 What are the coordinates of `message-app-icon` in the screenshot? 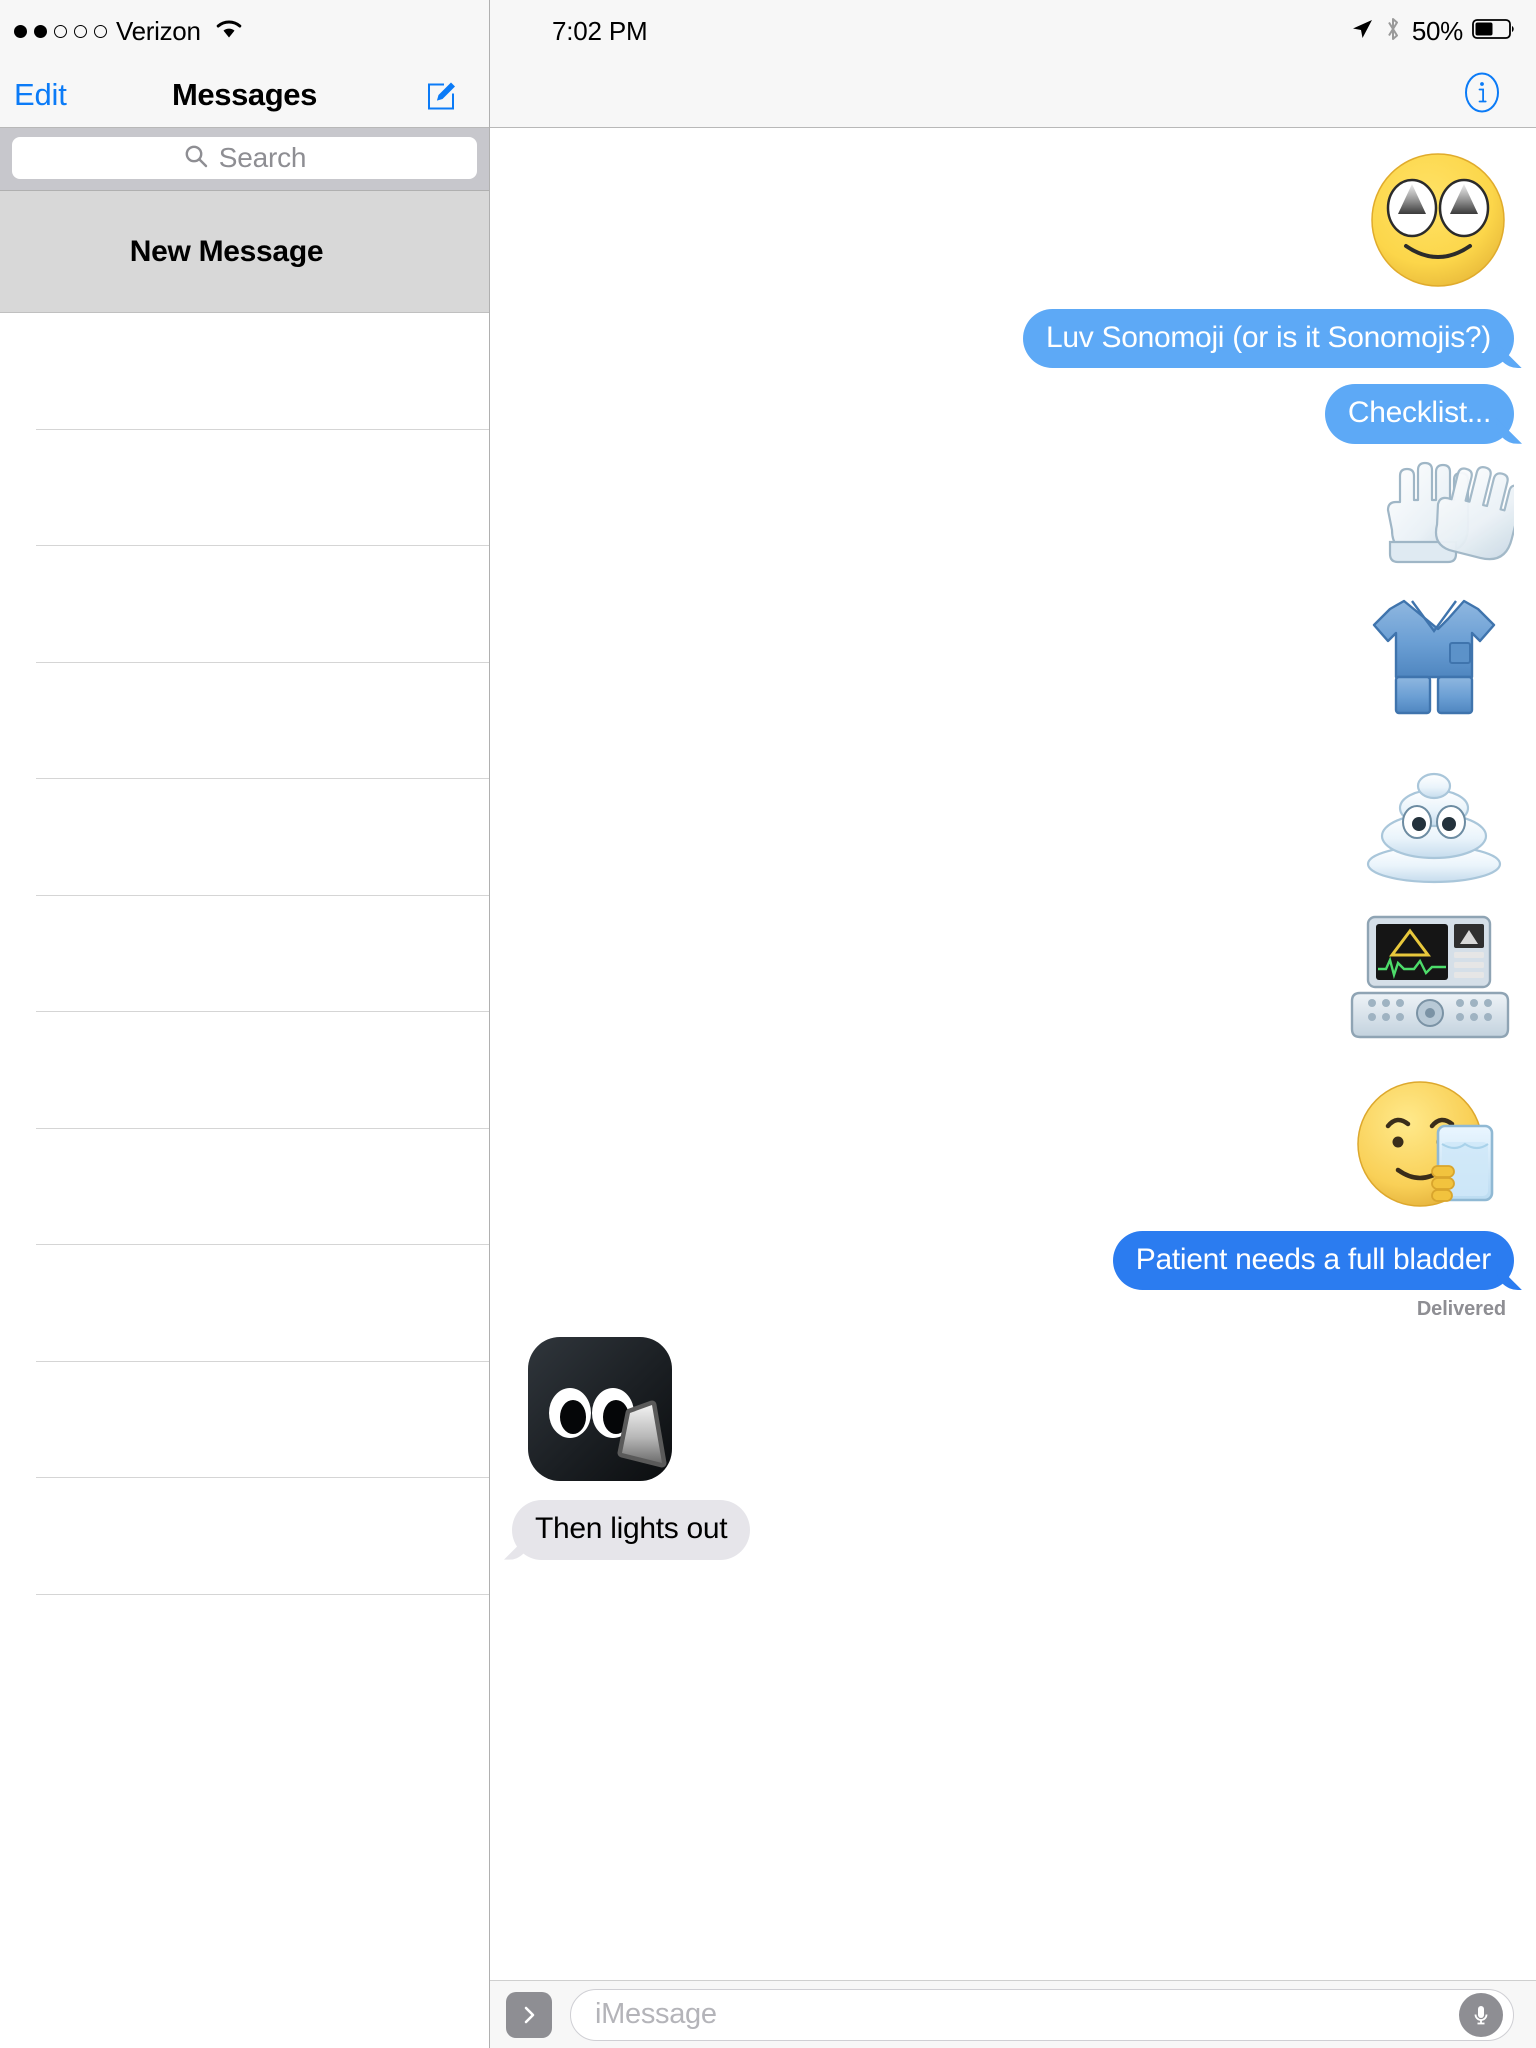 It's located at (1013, 1411).